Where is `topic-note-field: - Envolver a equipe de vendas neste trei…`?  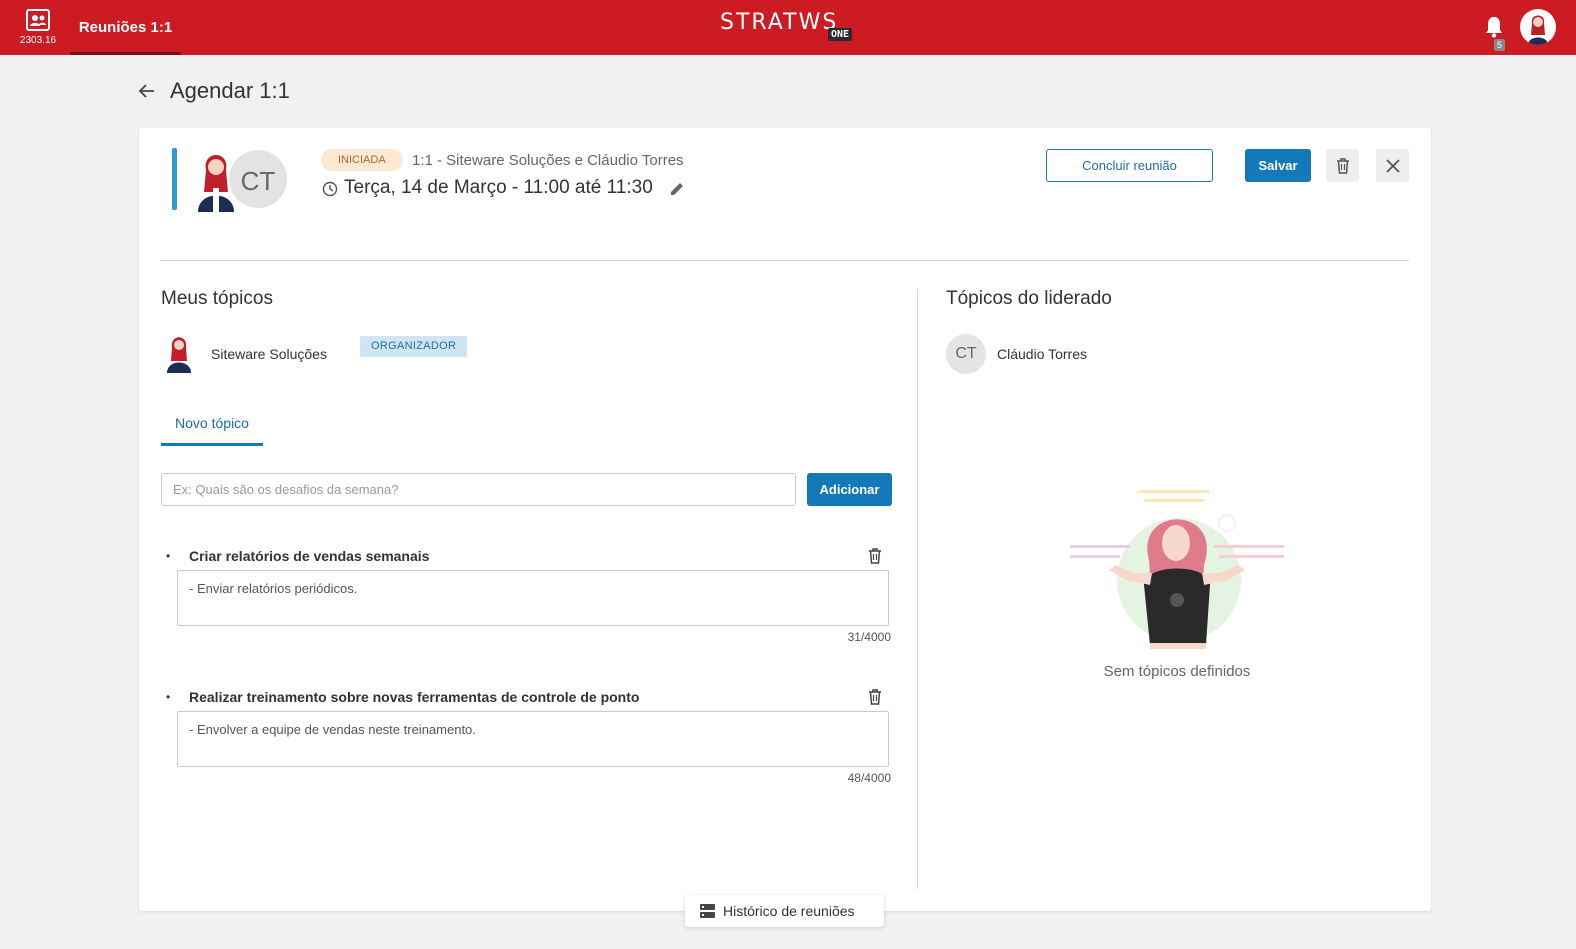 topic-note-field: - Envolver a equipe de vendas neste trei… is located at coordinates (533, 739).